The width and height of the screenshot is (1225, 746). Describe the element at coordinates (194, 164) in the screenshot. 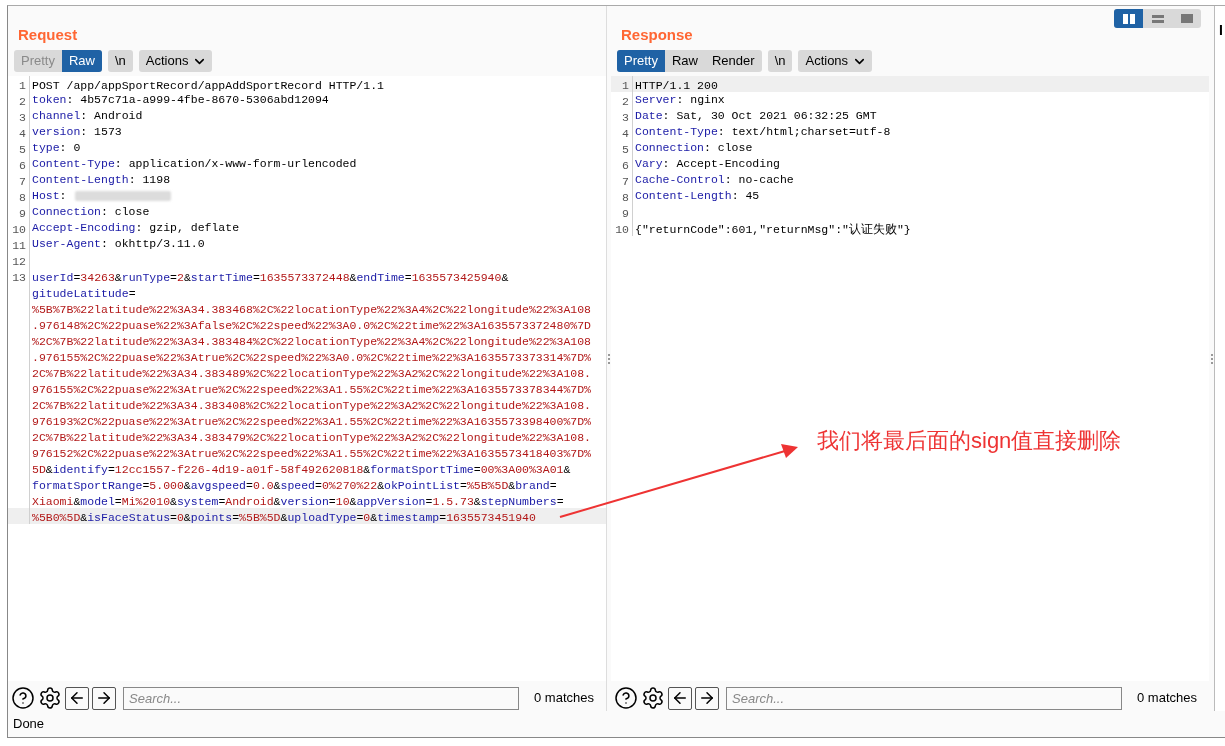

I see `code-line: Content-Type: application/x-www-form-urlencoded` at that location.